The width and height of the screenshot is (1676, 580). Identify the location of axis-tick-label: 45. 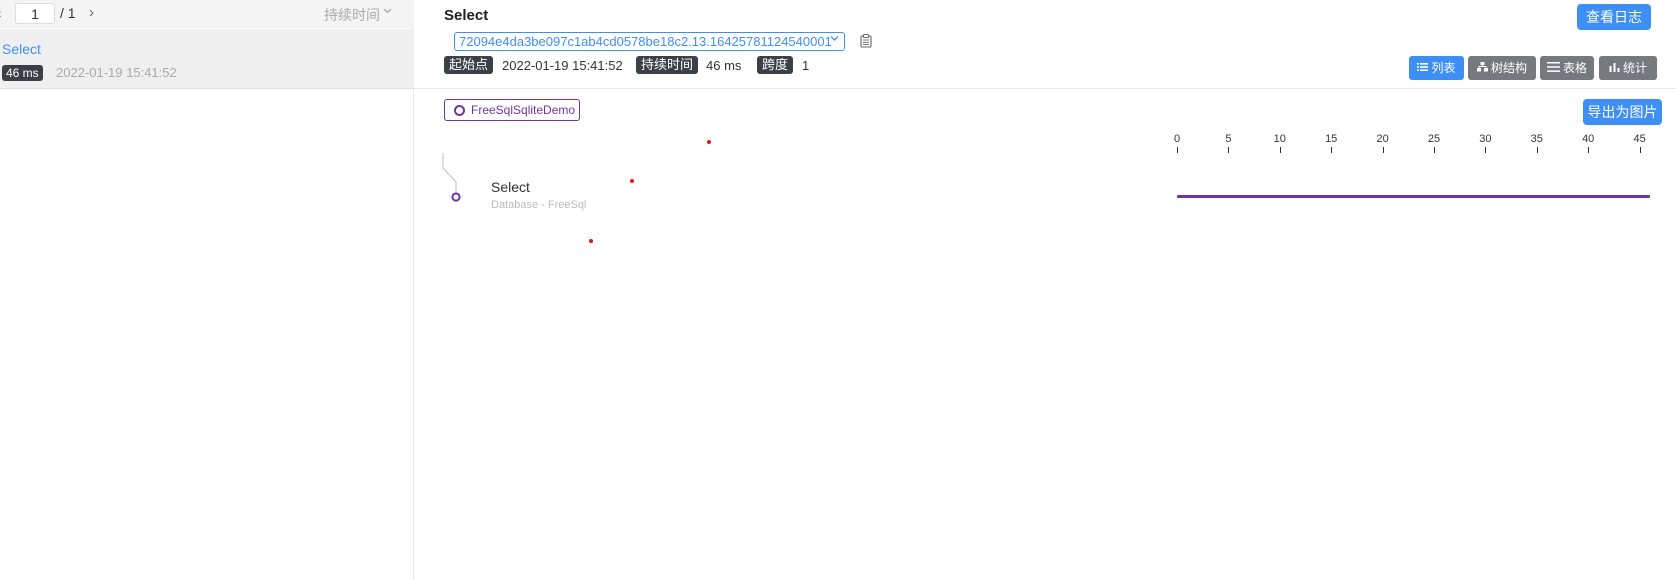
(1639, 139).